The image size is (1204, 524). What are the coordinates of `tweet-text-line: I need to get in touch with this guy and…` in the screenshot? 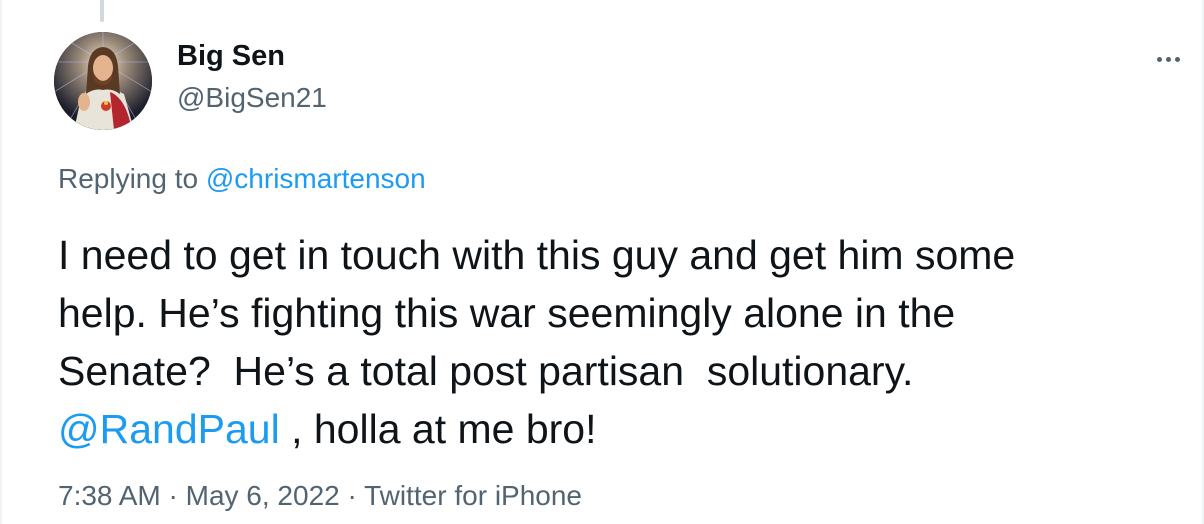 It's located at (537, 255).